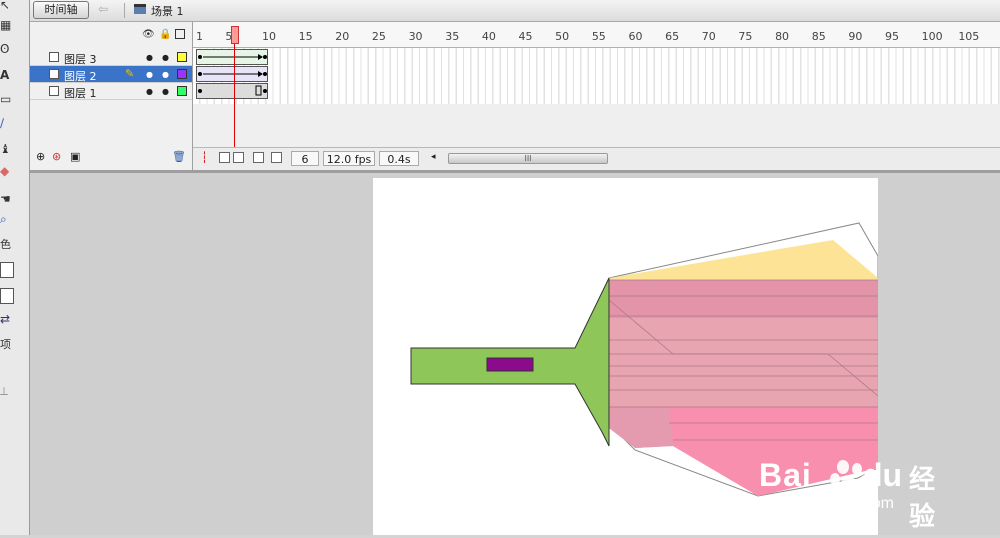 The width and height of the screenshot is (1000, 538). Describe the element at coordinates (515, 11) in the screenshot. I see `top-toolbar: 时间轴 ⇦ 场景 1` at that location.